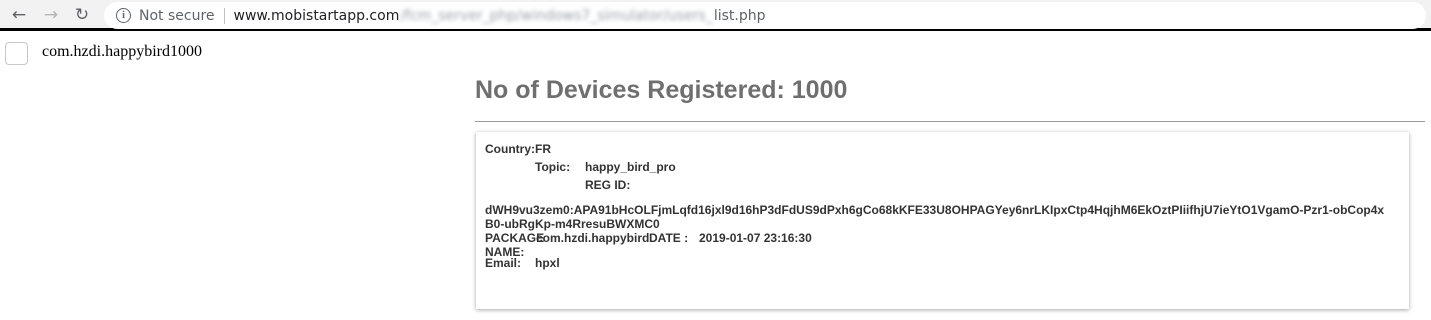 The image size is (1431, 320). Describe the element at coordinates (122, 51) in the screenshot. I see `package-checkbox-label: com.hzdi.happybird1000` at that location.